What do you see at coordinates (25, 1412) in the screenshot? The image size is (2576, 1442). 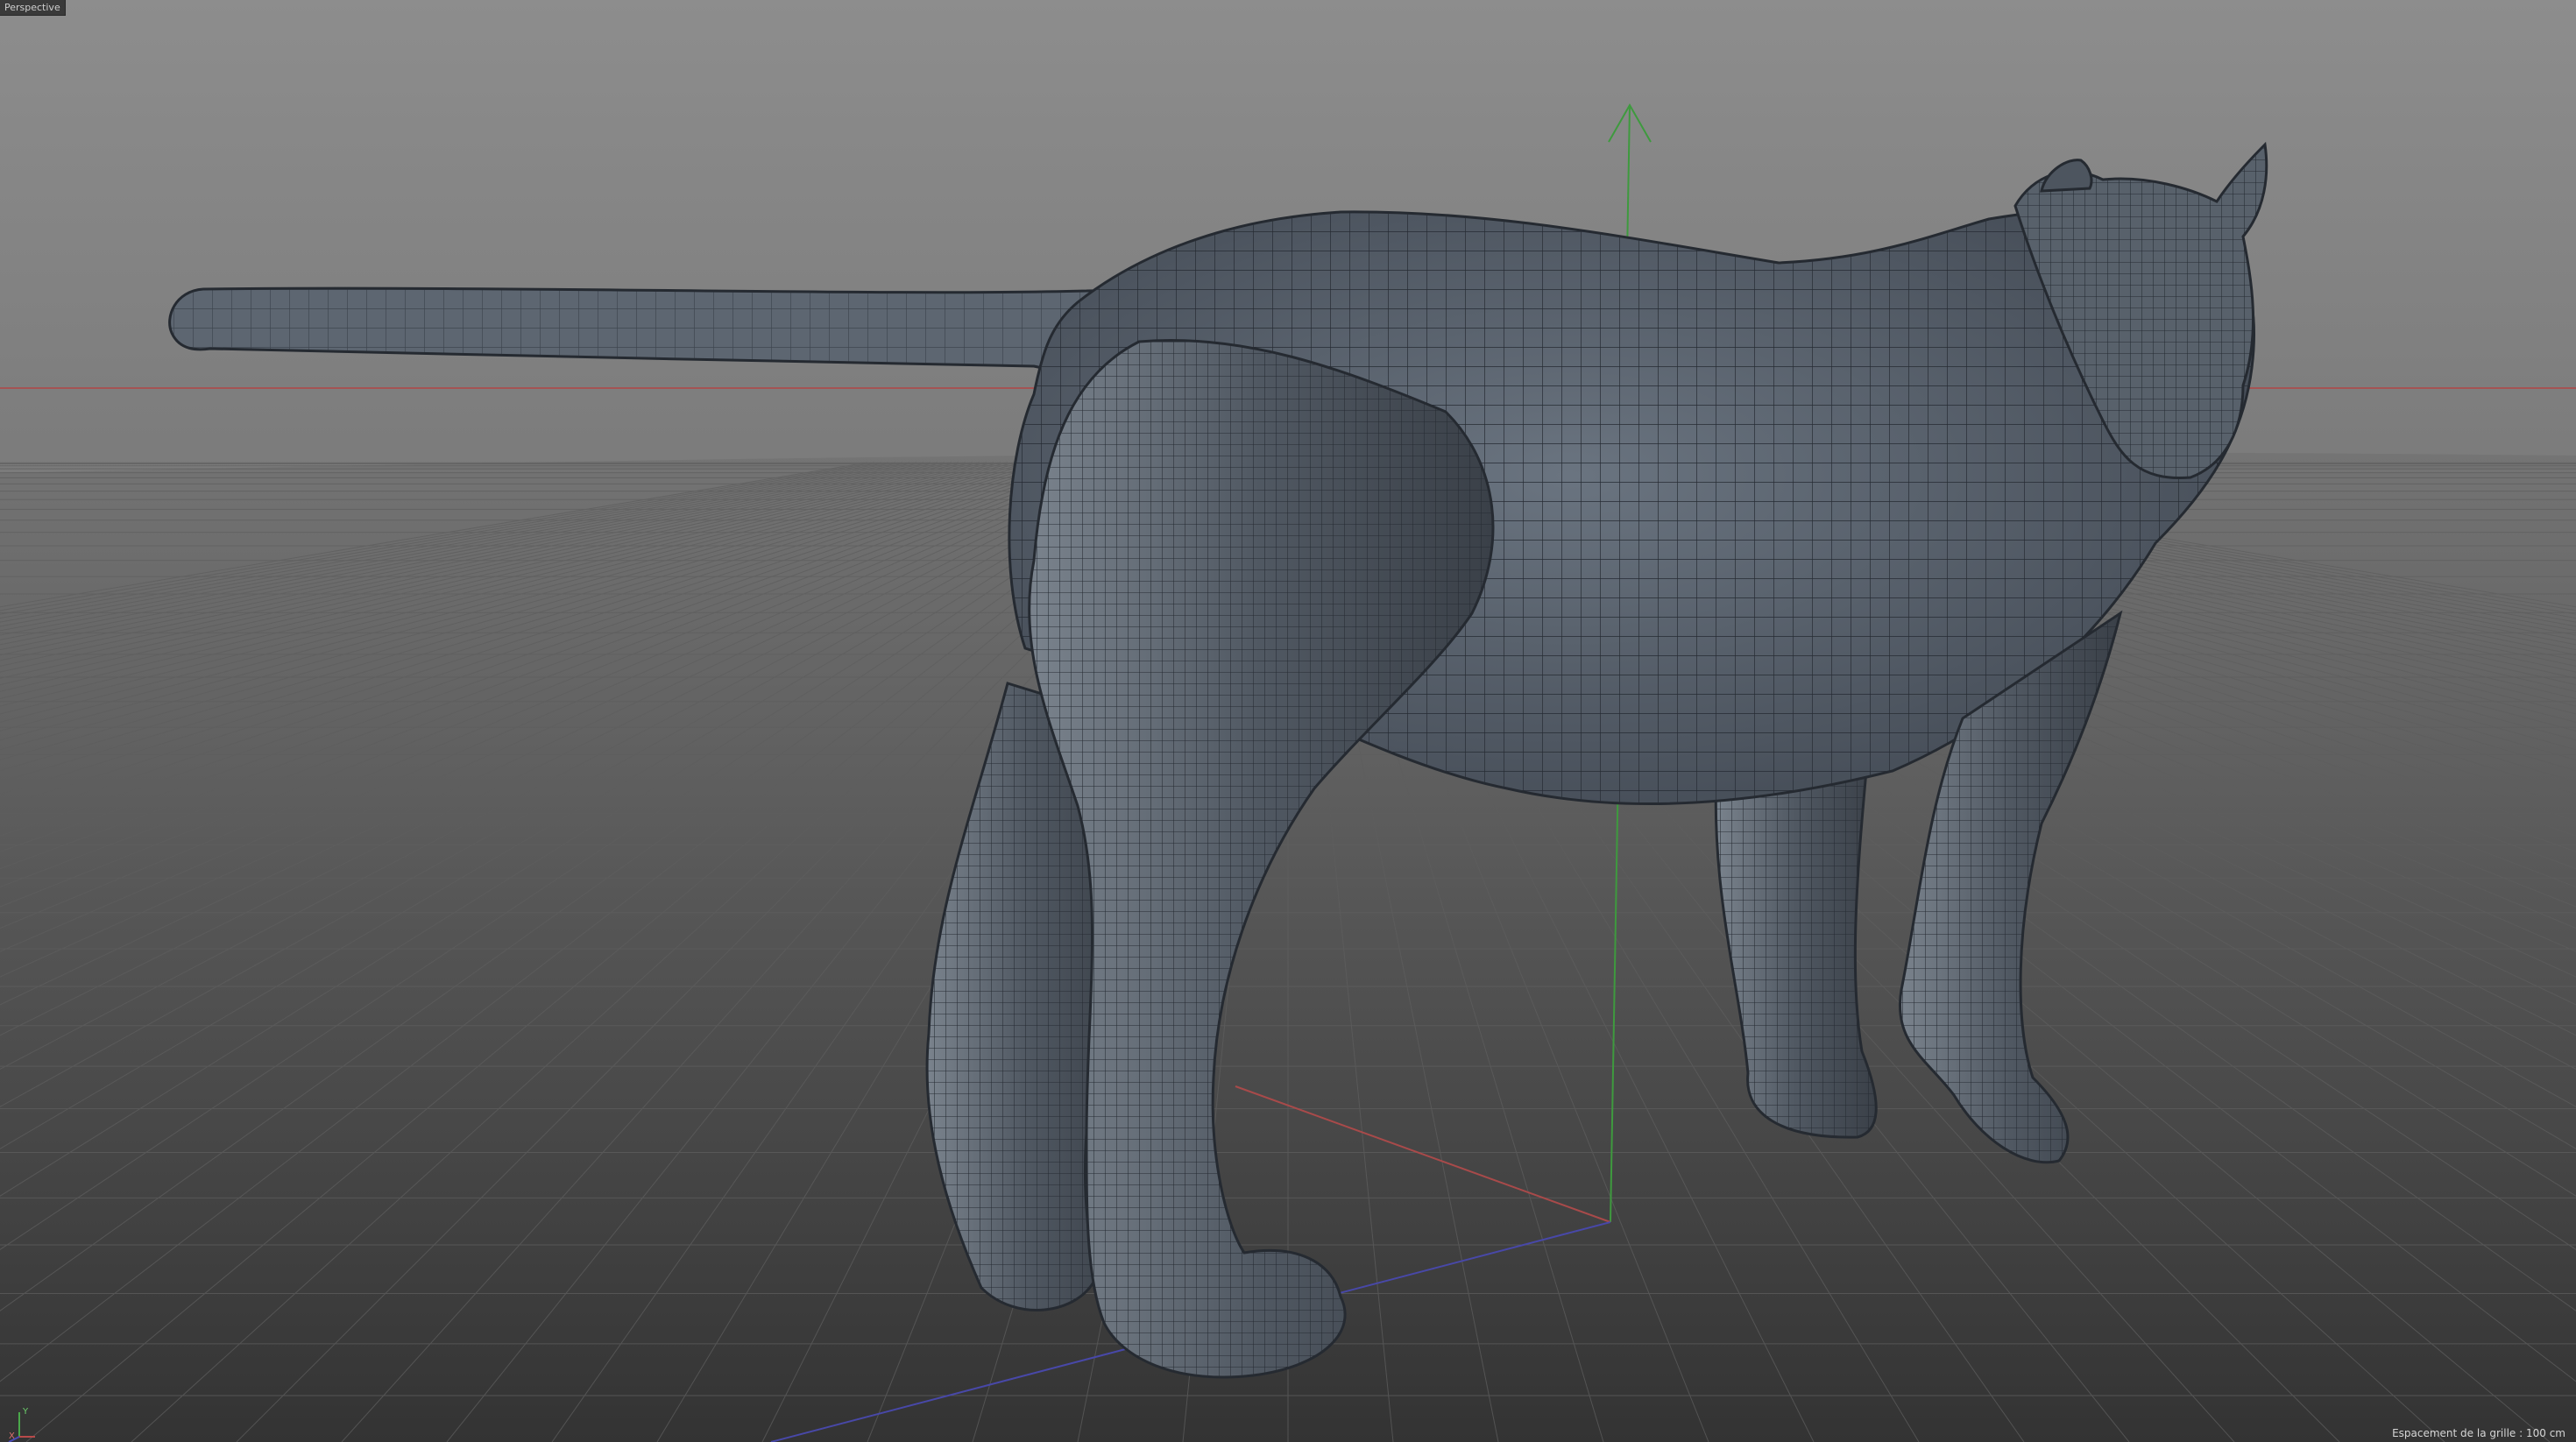 I see `gizmo-y-label: Y` at bounding box center [25, 1412].